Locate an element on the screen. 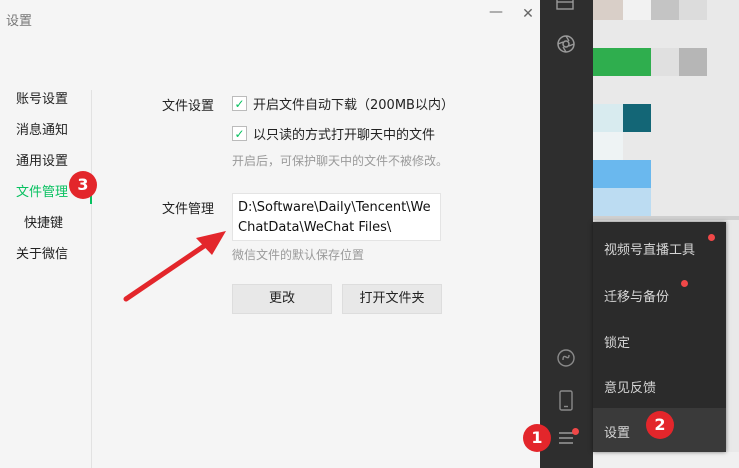 Image resolution: width=739 pixels, height=468 pixels. step-badge-2: 2 is located at coordinates (660, 425).